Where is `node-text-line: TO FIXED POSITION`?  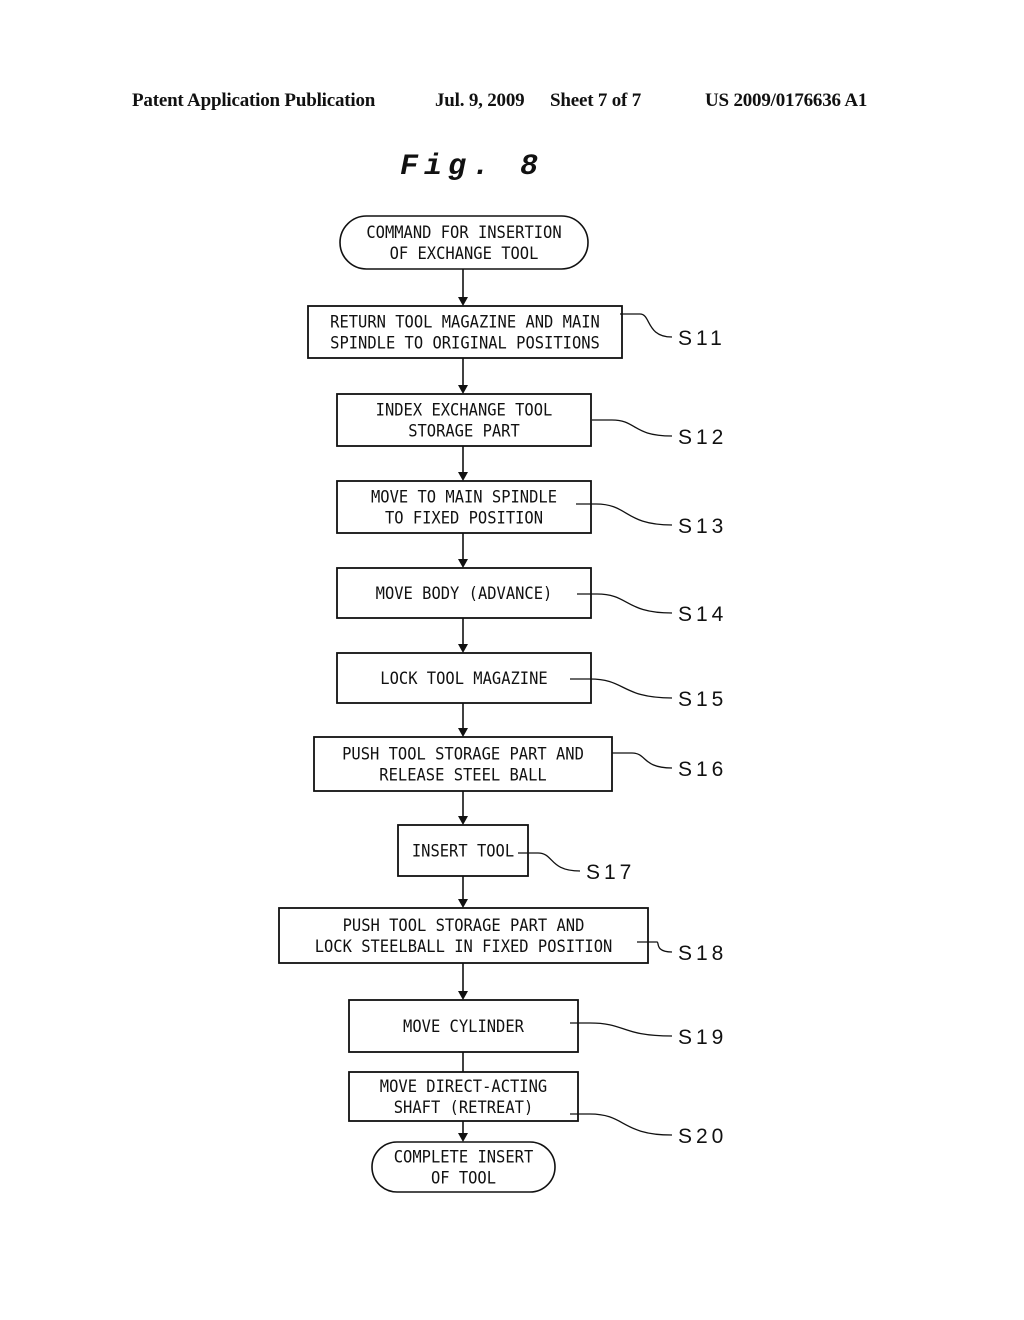 node-text-line: TO FIXED POSITION is located at coordinates (464, 519).